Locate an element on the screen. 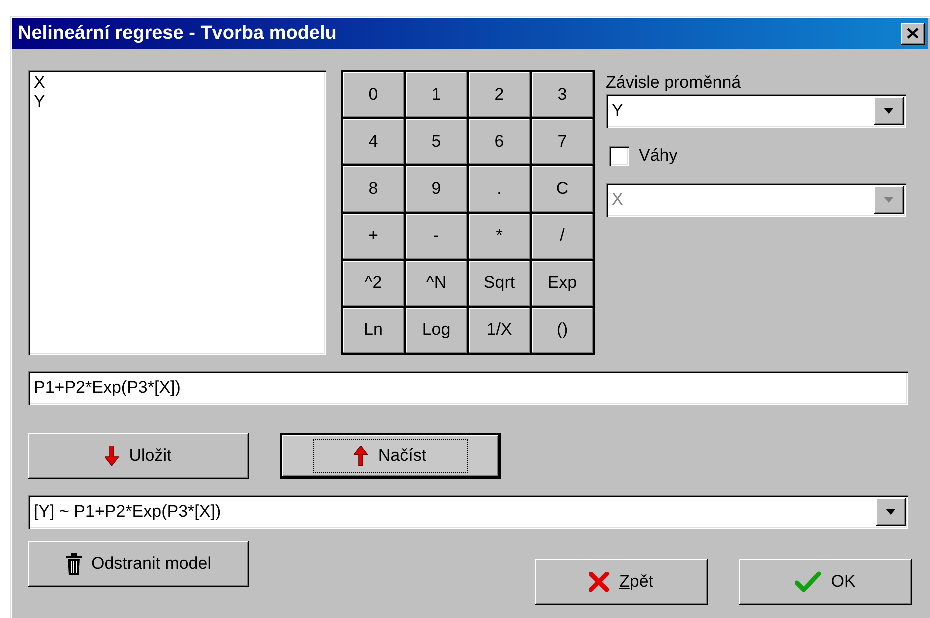  keypad-key: 8 is located at coordinates (373, 189).